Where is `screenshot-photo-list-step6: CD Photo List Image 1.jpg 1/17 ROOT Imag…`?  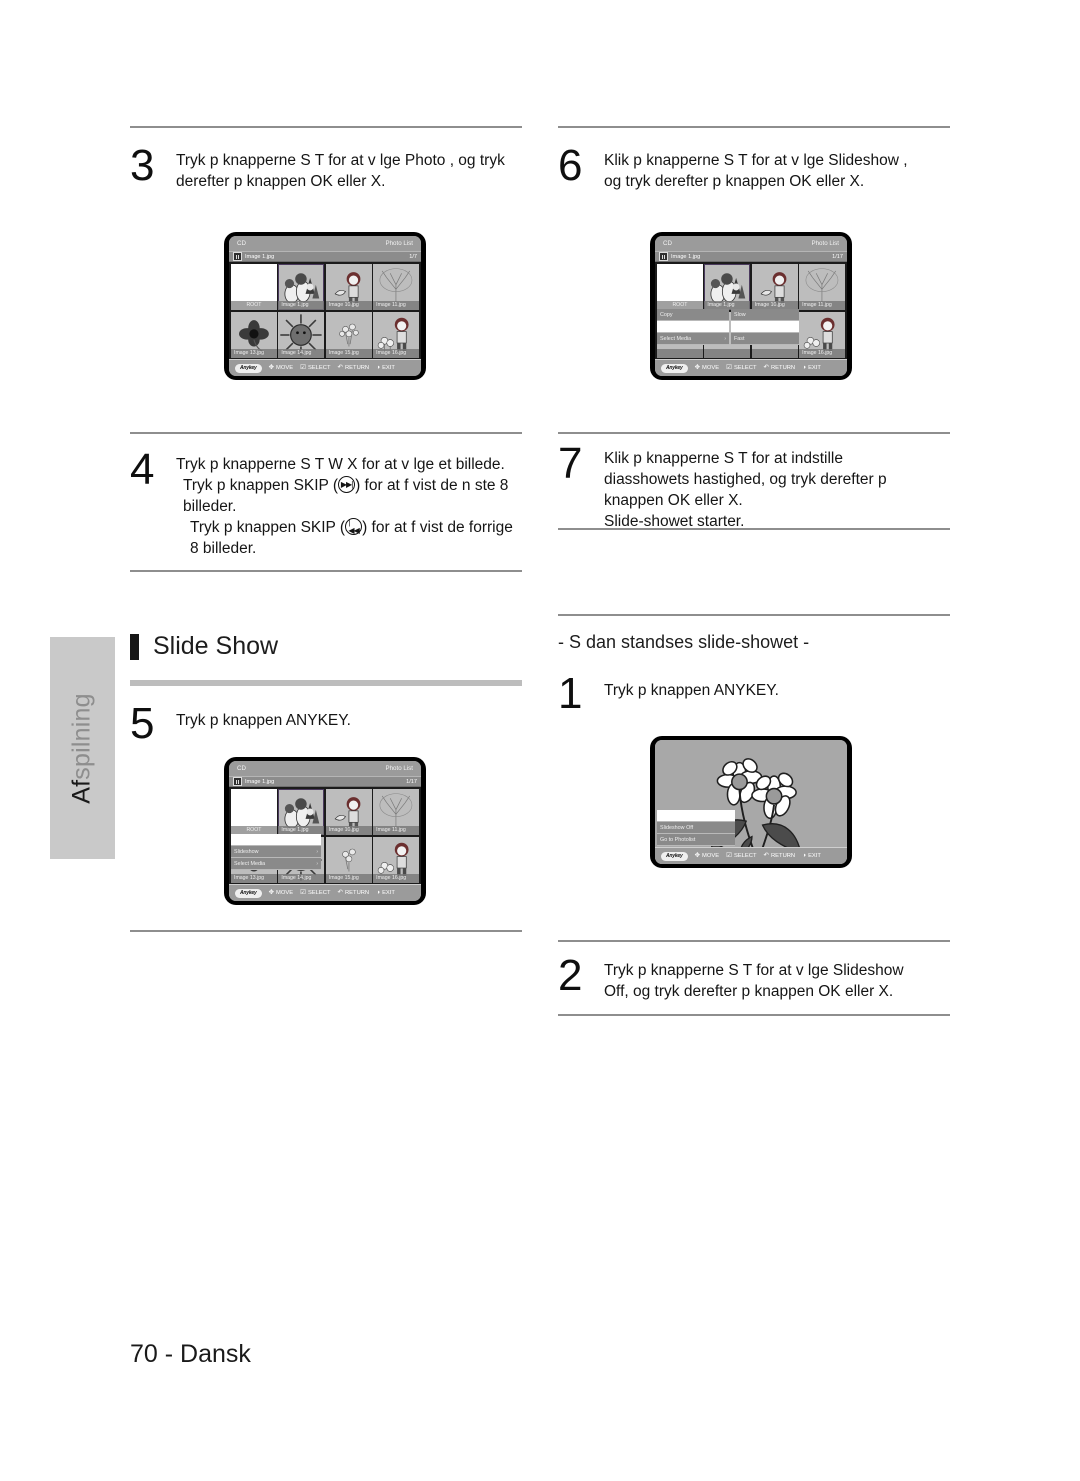 screenshot-photo-list-step6: CD Photo List Image 1.jpg 1/17 ROOT Imag… is located at coordinates (751, 306).